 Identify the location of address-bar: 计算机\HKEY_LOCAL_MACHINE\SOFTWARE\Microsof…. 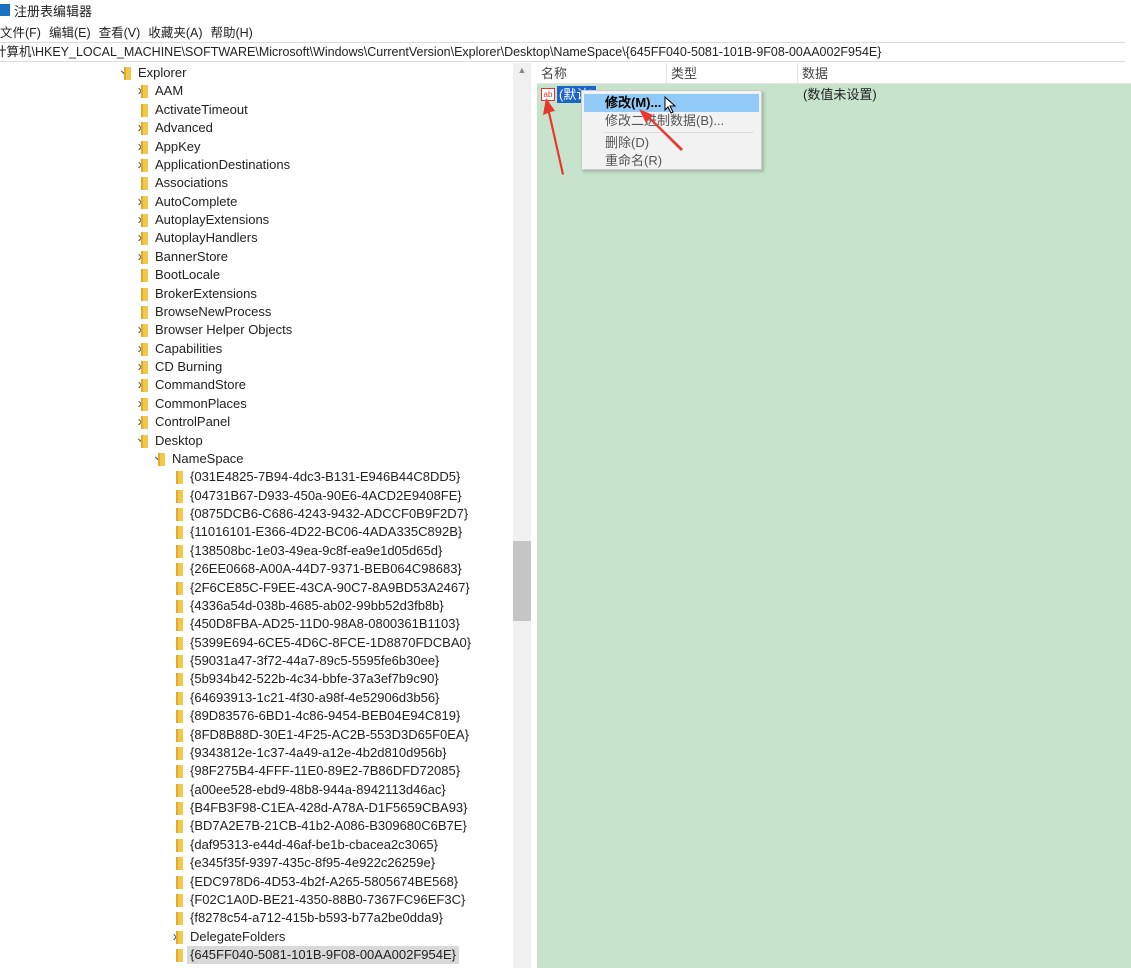
(562, 52).